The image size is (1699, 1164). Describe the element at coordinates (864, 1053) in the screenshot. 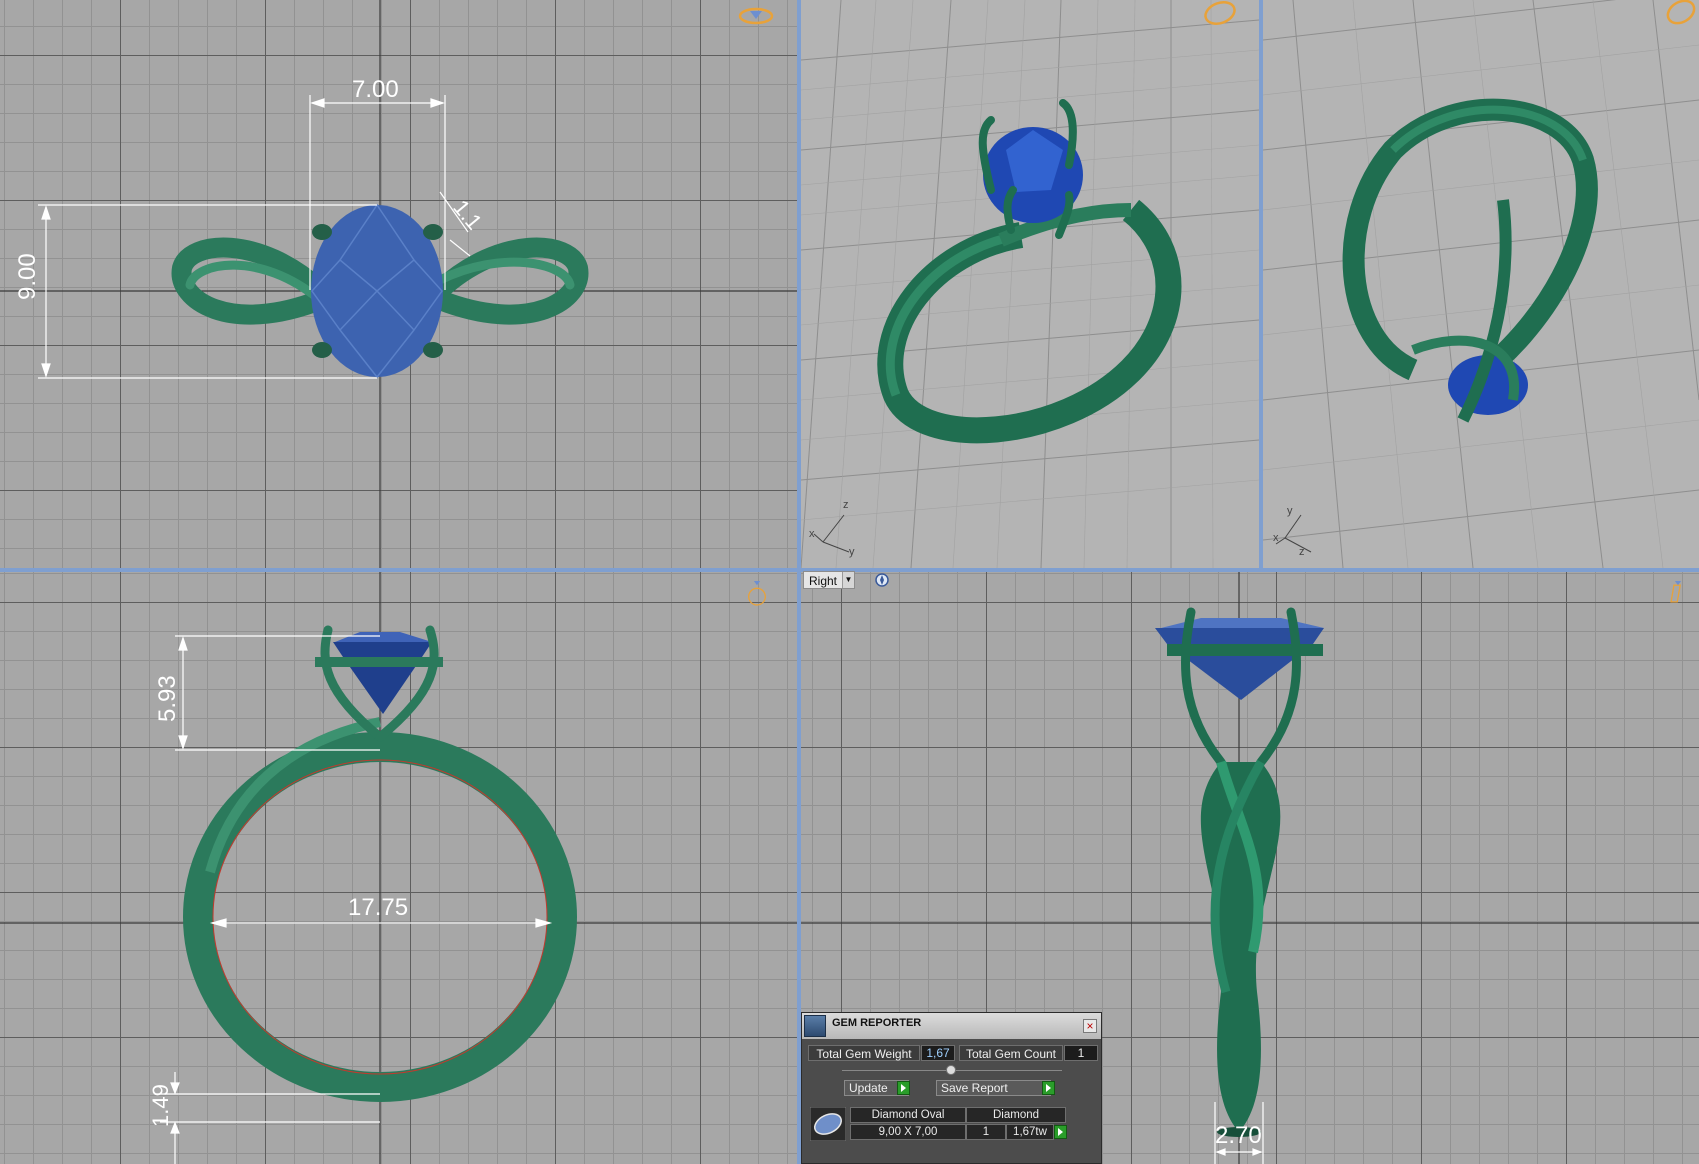

I see `total-gem-weight-label: Total Gem Weight` at that location.